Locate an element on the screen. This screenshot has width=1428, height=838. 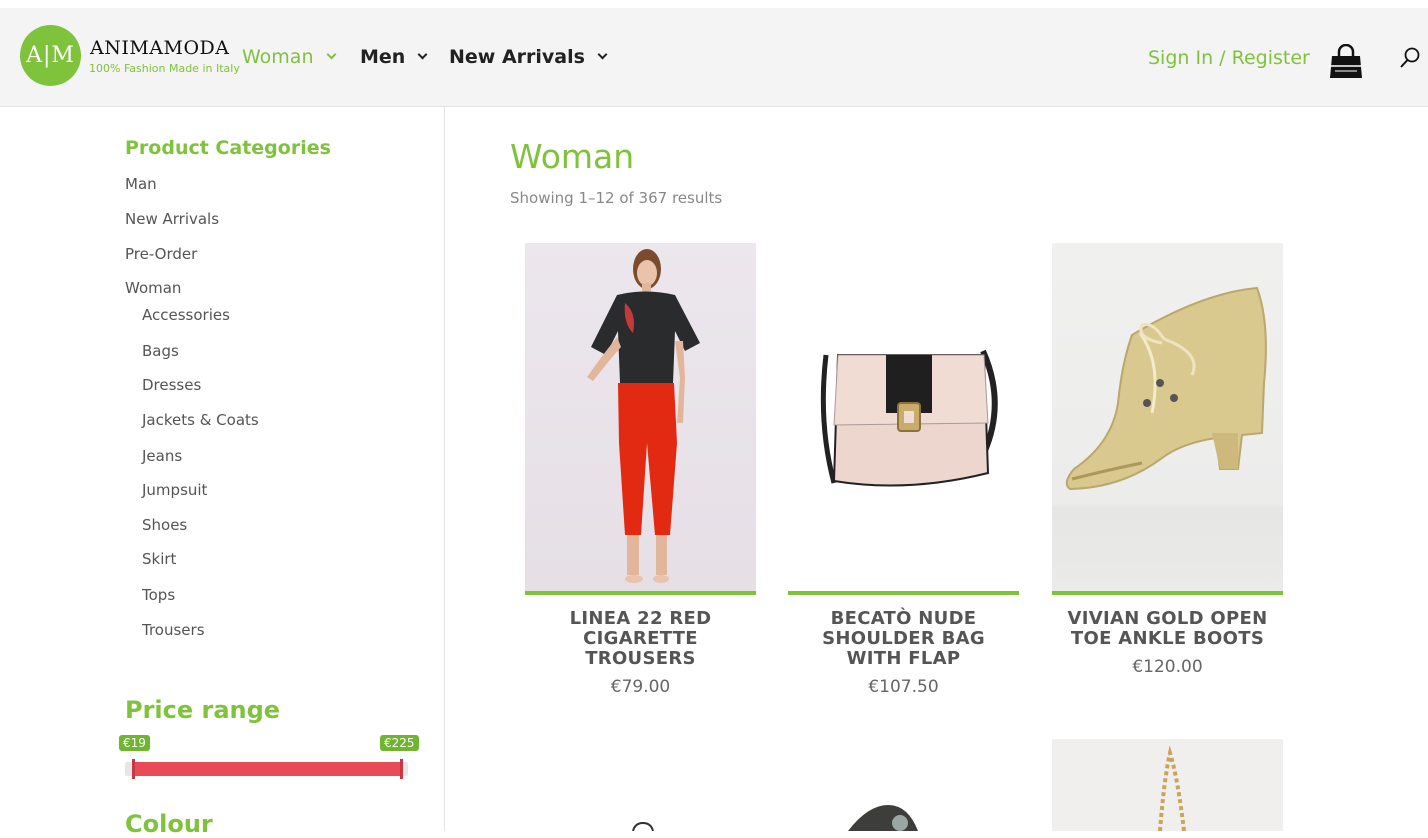
product-categories-title: Product Categories is located at coordinates (228, 148).